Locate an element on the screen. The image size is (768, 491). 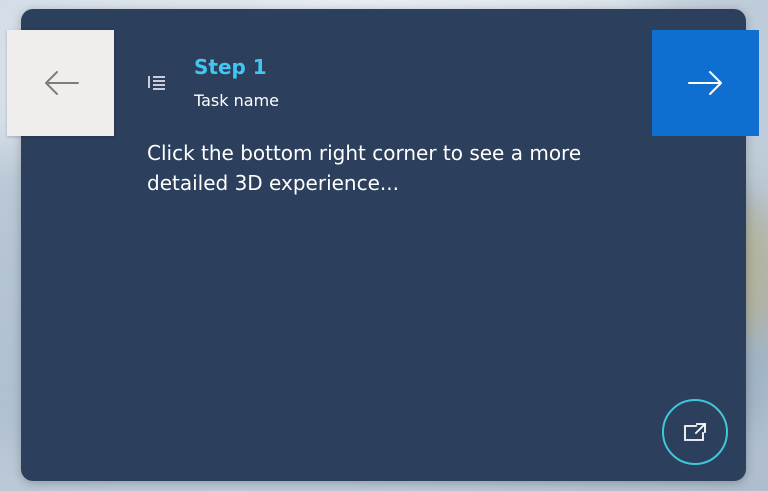
expand-3d-button is located at coordinates (695, 432).